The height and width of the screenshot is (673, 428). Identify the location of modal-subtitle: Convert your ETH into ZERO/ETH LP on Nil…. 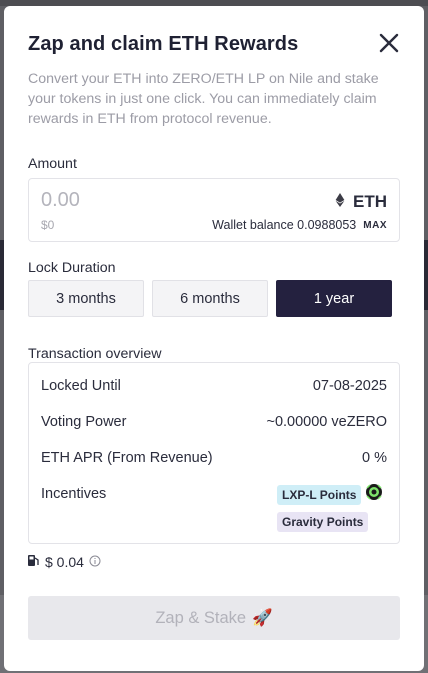
(203, 99).